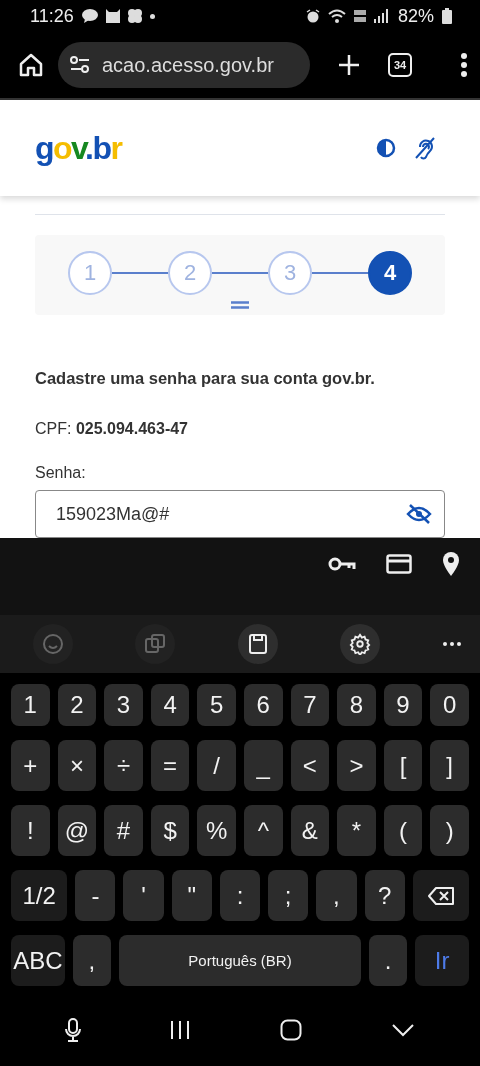  I want to click on key: :, so click(240, 895).